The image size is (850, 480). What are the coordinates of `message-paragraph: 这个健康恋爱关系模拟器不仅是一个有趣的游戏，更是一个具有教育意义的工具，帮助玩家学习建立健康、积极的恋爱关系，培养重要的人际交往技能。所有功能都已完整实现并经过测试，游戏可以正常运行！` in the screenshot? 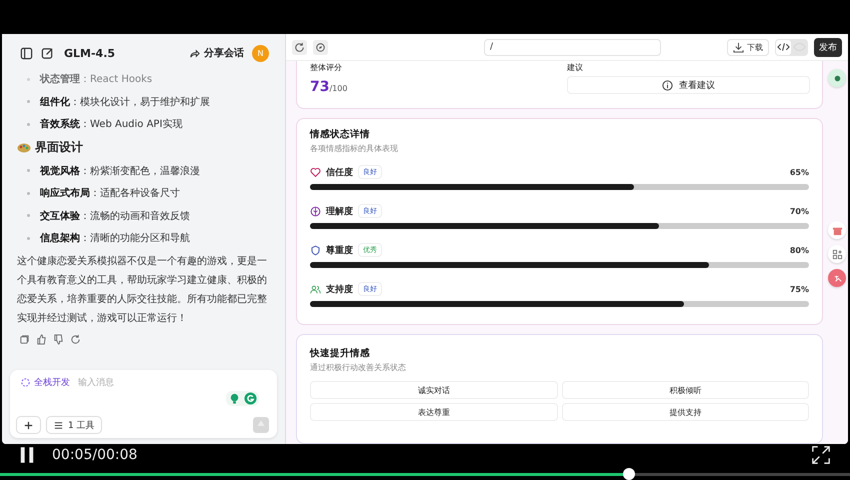 It's located at (142, 290).